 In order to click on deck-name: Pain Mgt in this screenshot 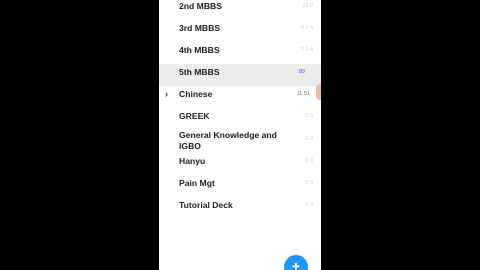, I will do `click(197, 183)`.